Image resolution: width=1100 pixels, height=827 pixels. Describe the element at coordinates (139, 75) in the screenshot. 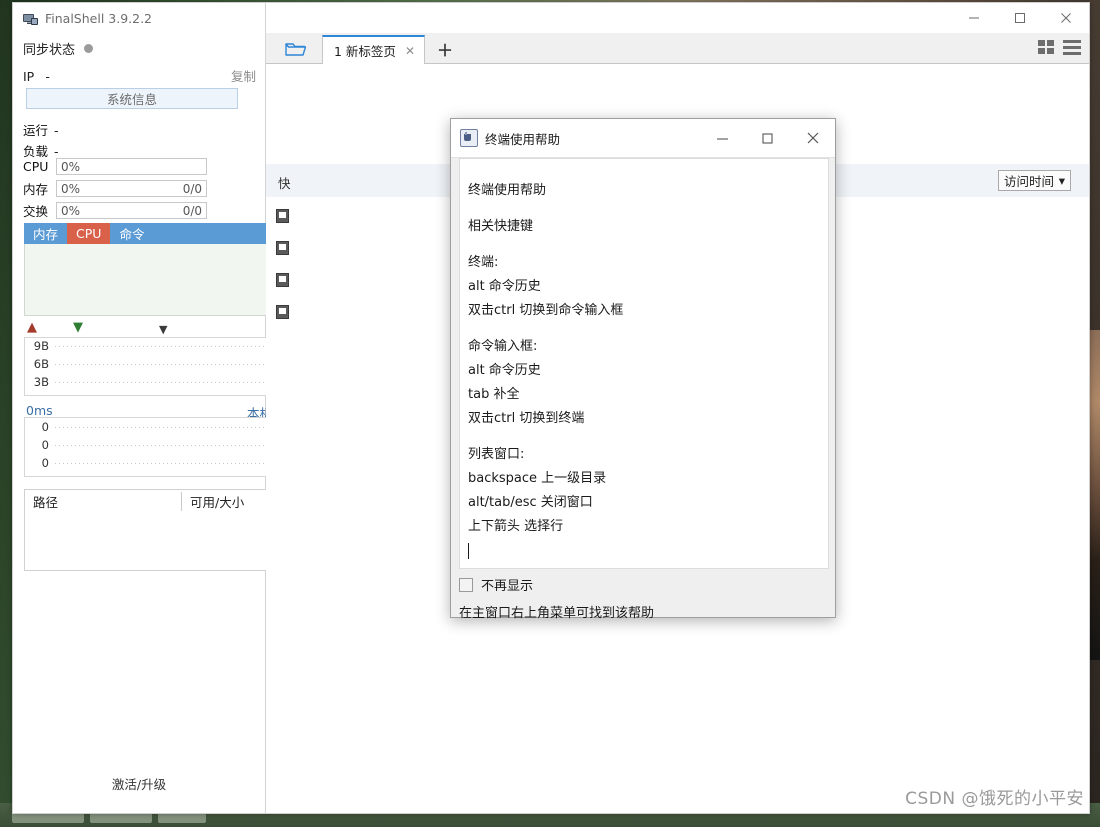

I see `ip-row: IP - 复制` at that location.